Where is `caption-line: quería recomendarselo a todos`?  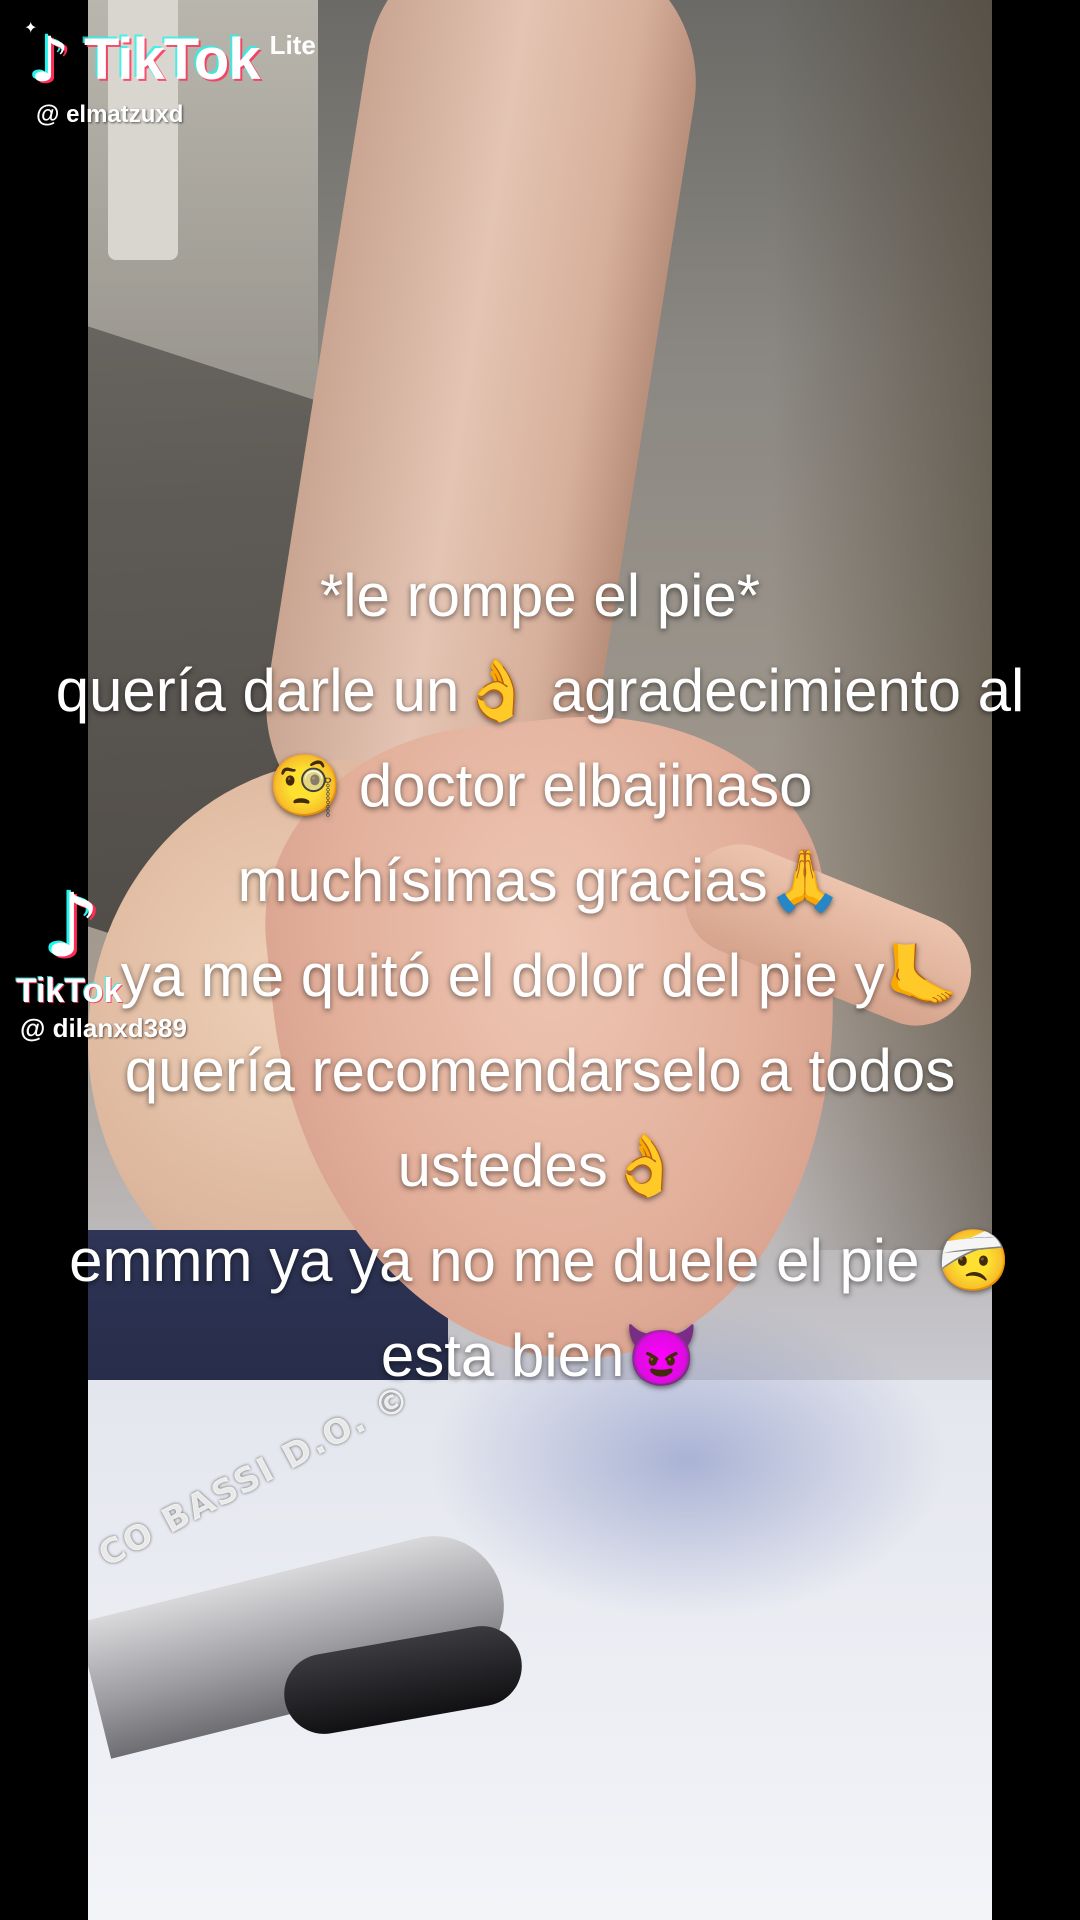
caption-line: quería recomendarselo a todos is located at coordinates (540, 1070).